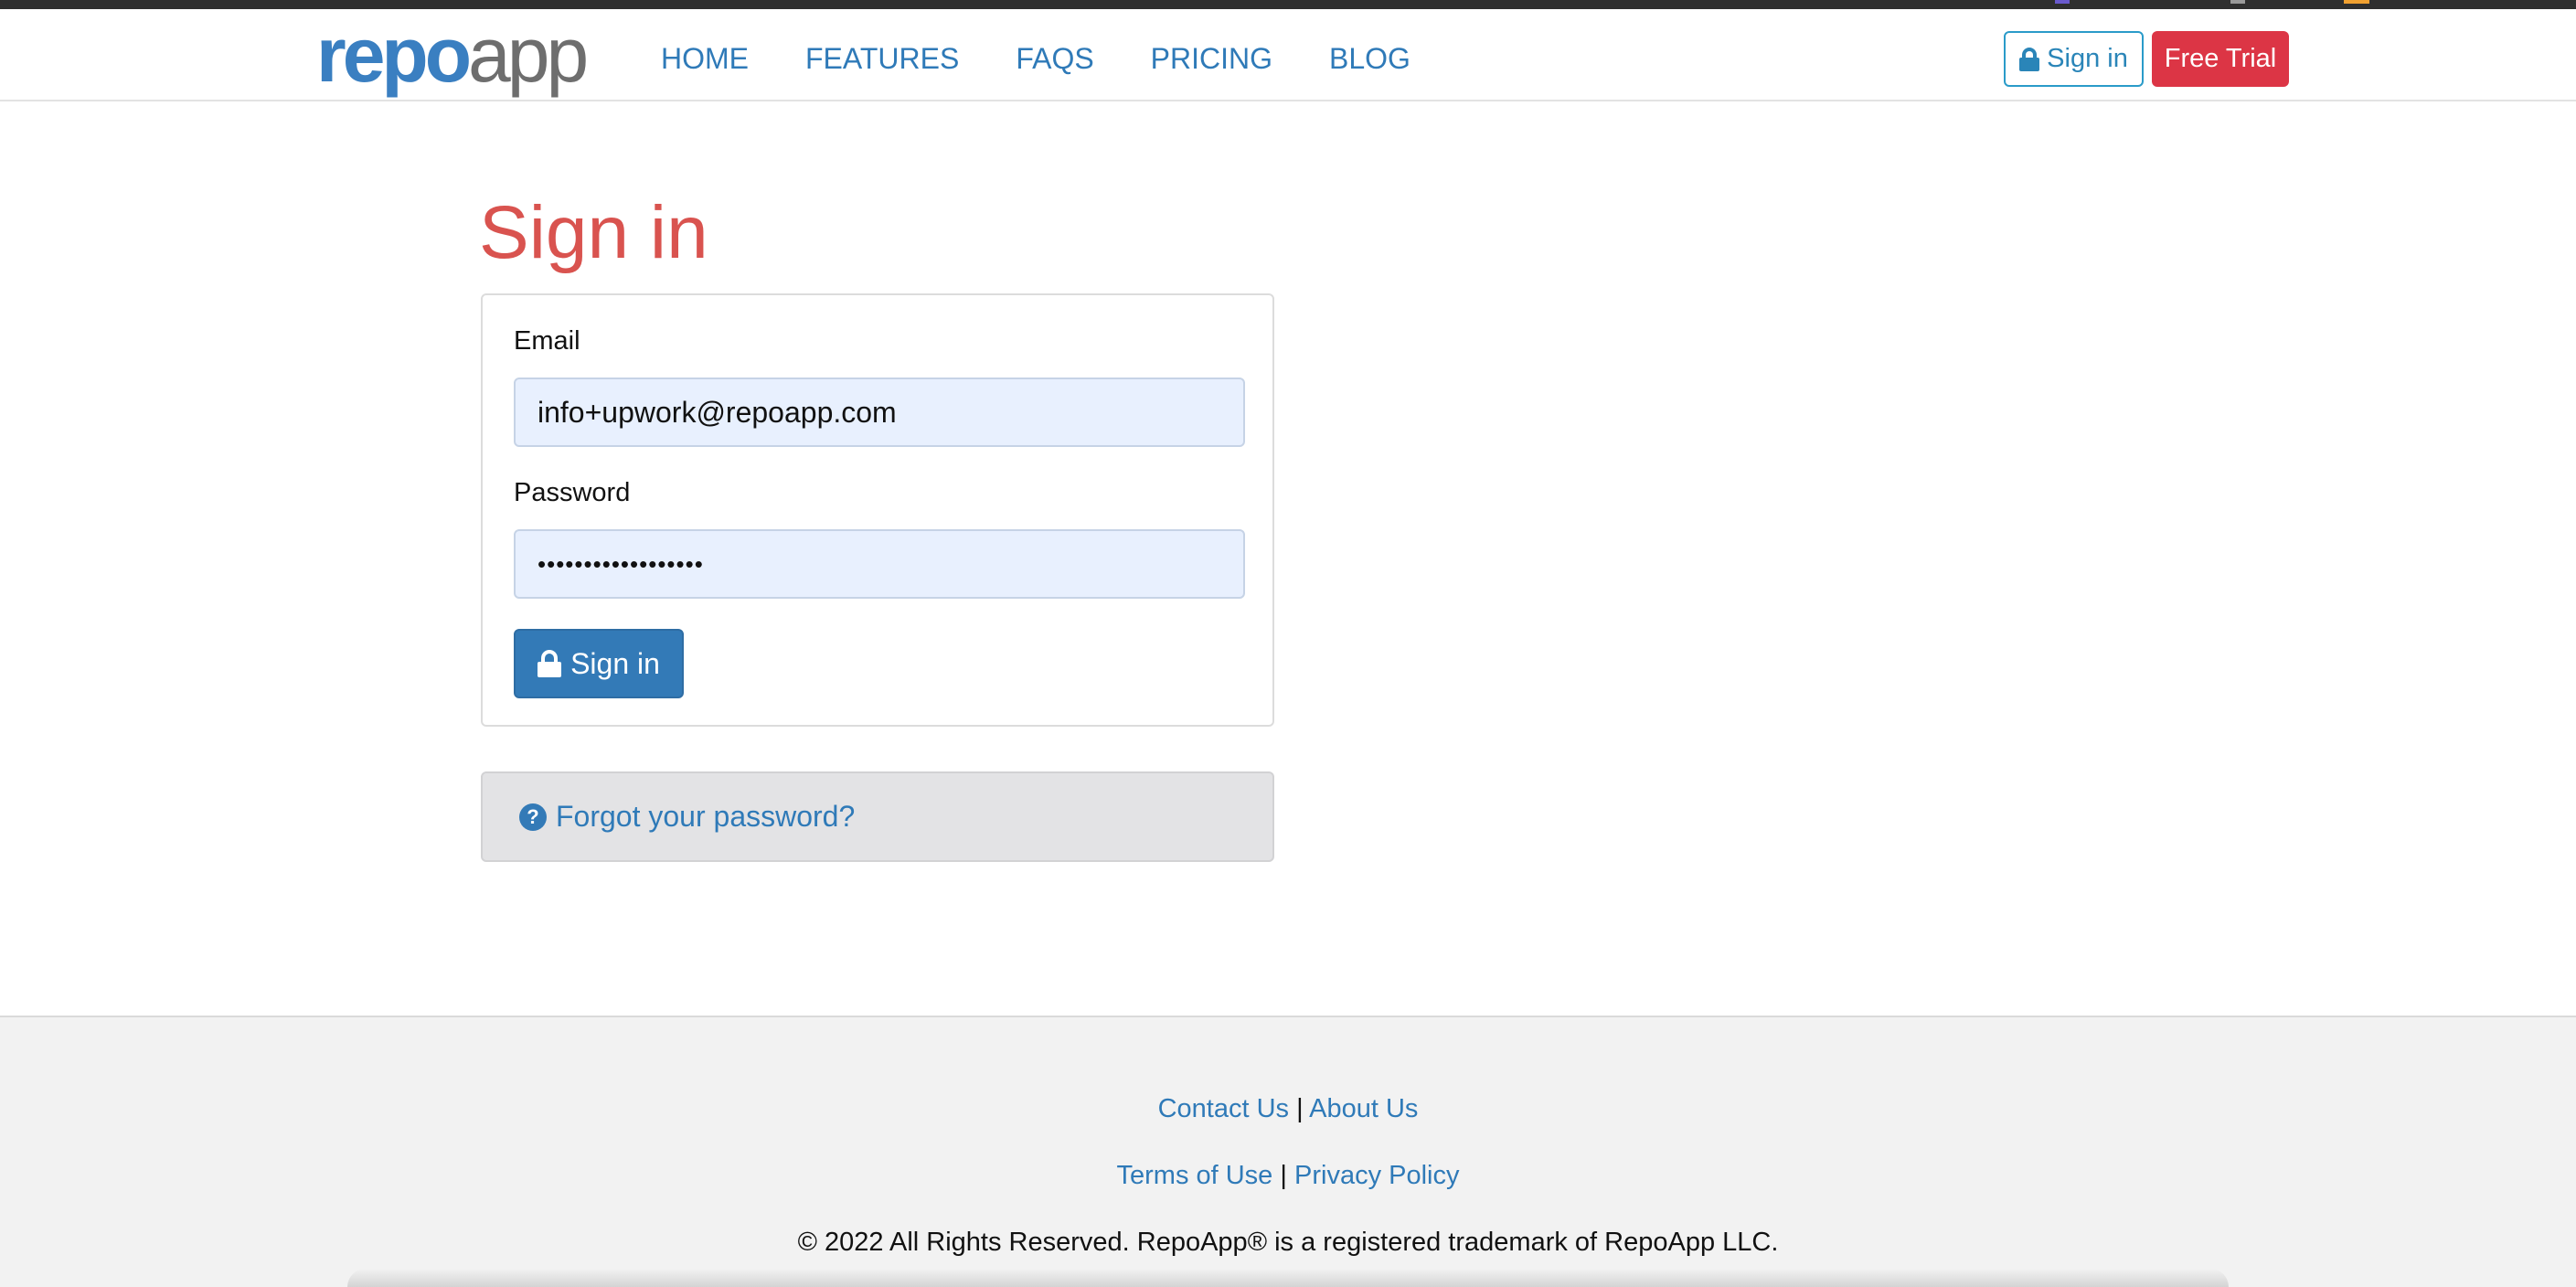 The width and height of the screenshot is (2576, 1287). Describe the element at coordinates (1377, 1176) in the screenshot. I see `privacy-policy-link: Privacy Policy` at that location.